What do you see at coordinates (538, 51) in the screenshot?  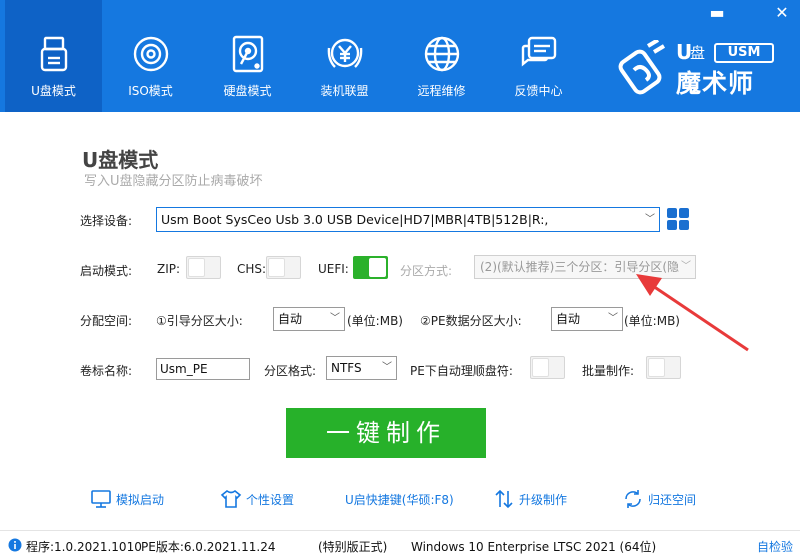 I see `chat-icon` at bounding box center [538, 51].